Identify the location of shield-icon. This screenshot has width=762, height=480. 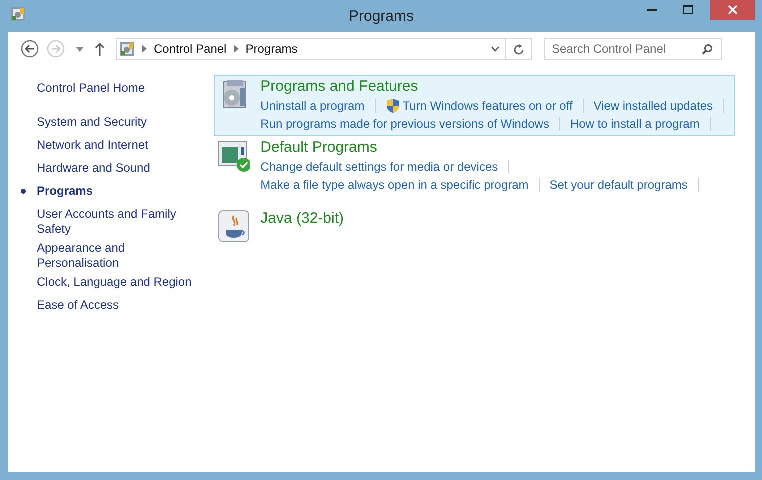
(393, 106).